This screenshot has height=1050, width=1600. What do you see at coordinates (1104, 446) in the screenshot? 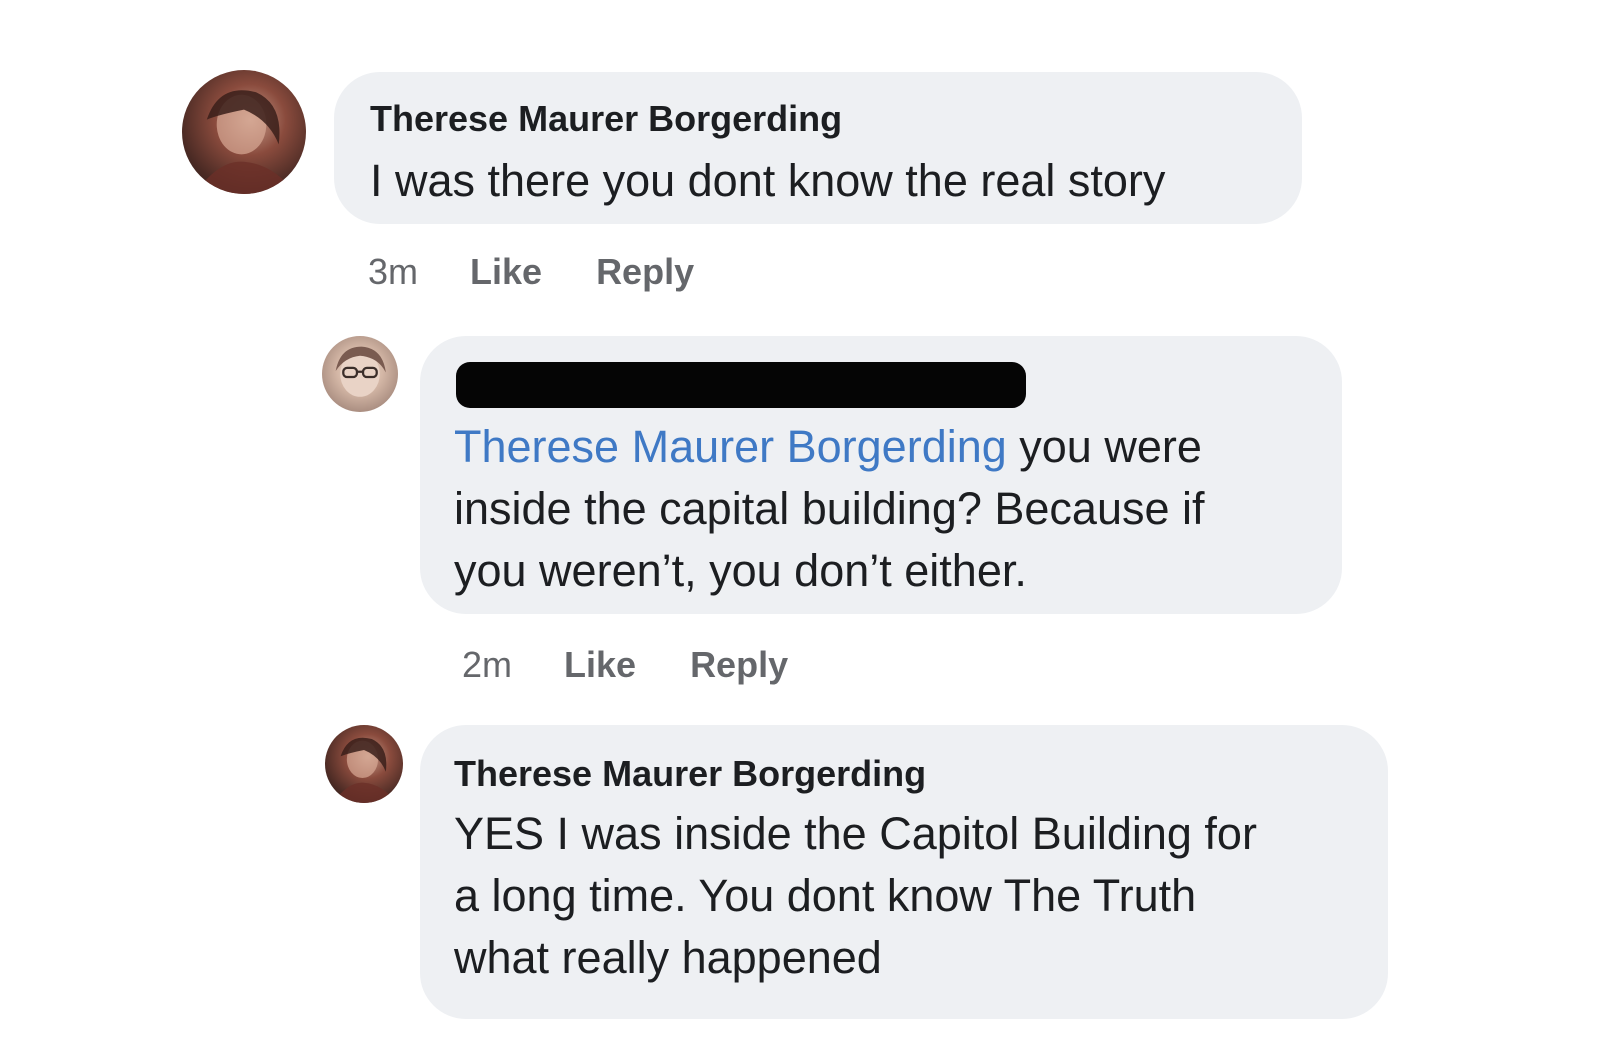
I see `comment-text-line: you were` at bounding box center [1104, 446].